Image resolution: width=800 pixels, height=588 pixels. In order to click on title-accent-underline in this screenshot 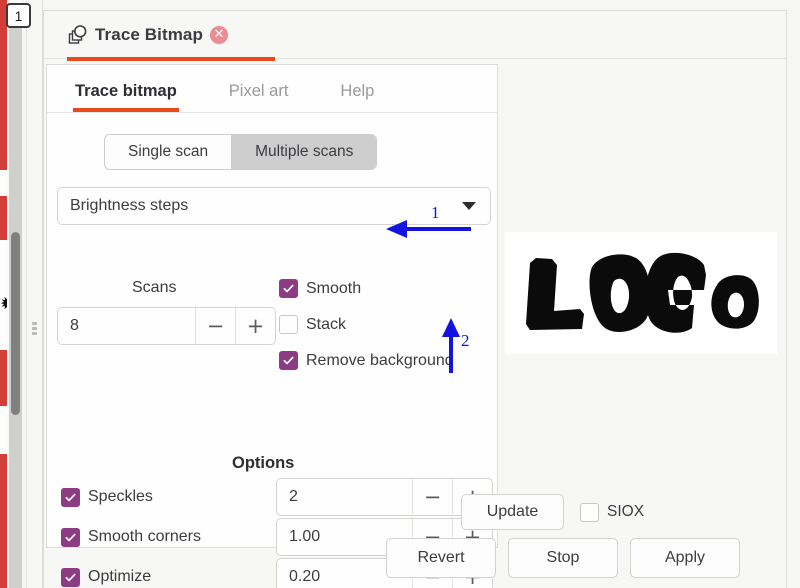, I will do `click(171, 59)`.